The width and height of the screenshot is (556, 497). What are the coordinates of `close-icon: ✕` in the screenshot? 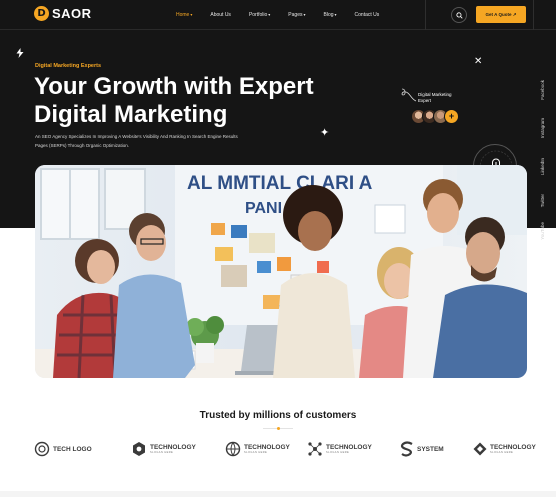 It's located at (478, 61).